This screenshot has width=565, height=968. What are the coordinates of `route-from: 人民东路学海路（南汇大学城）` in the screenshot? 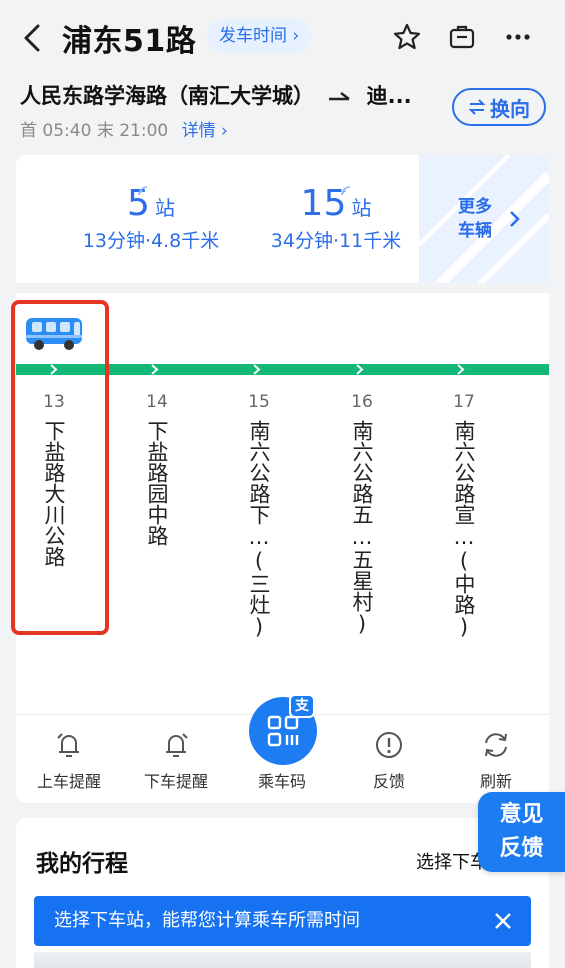 It's located at (167, 96).